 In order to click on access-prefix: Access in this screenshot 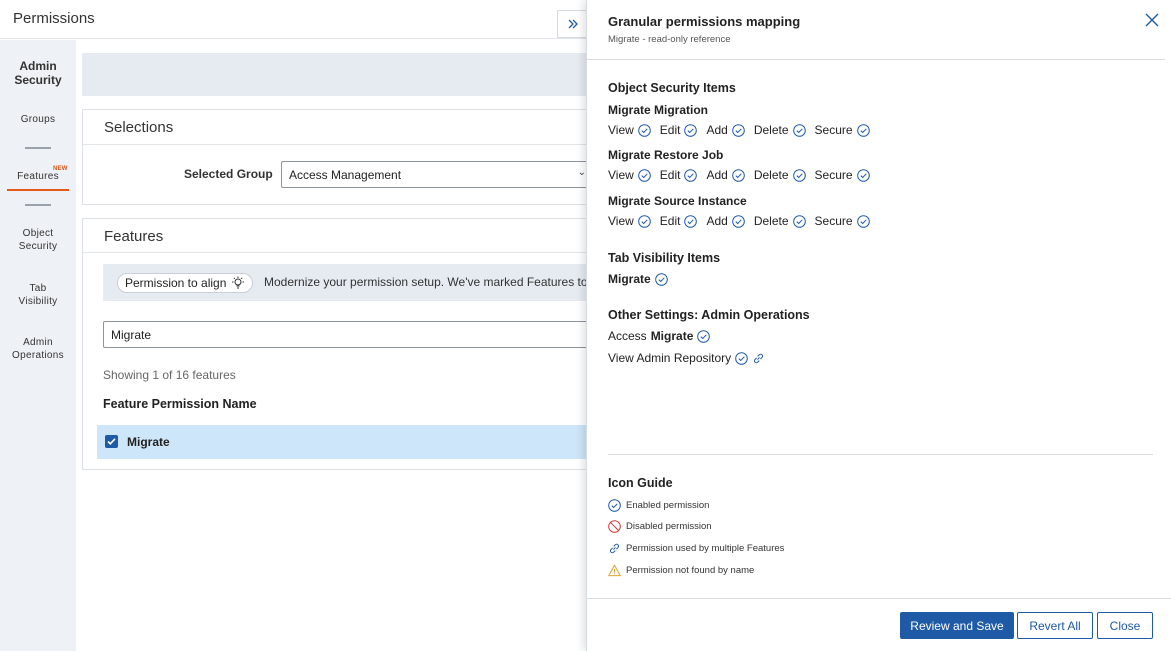, I will do `click(627, 336)`.